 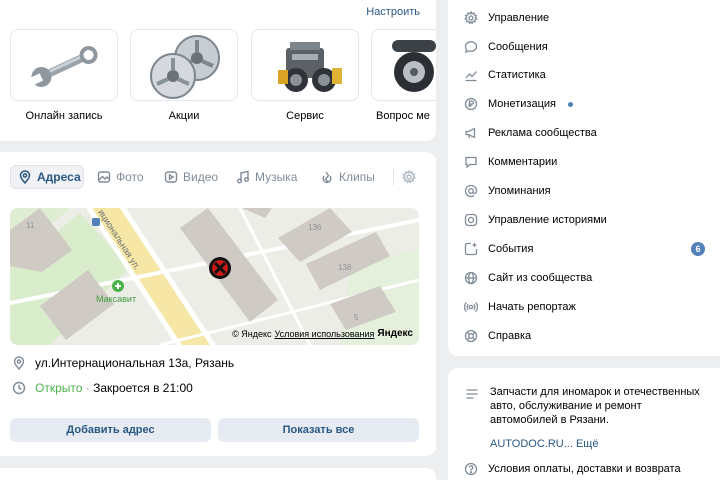 I want to click on live-icon, so click(x=471, y=307).